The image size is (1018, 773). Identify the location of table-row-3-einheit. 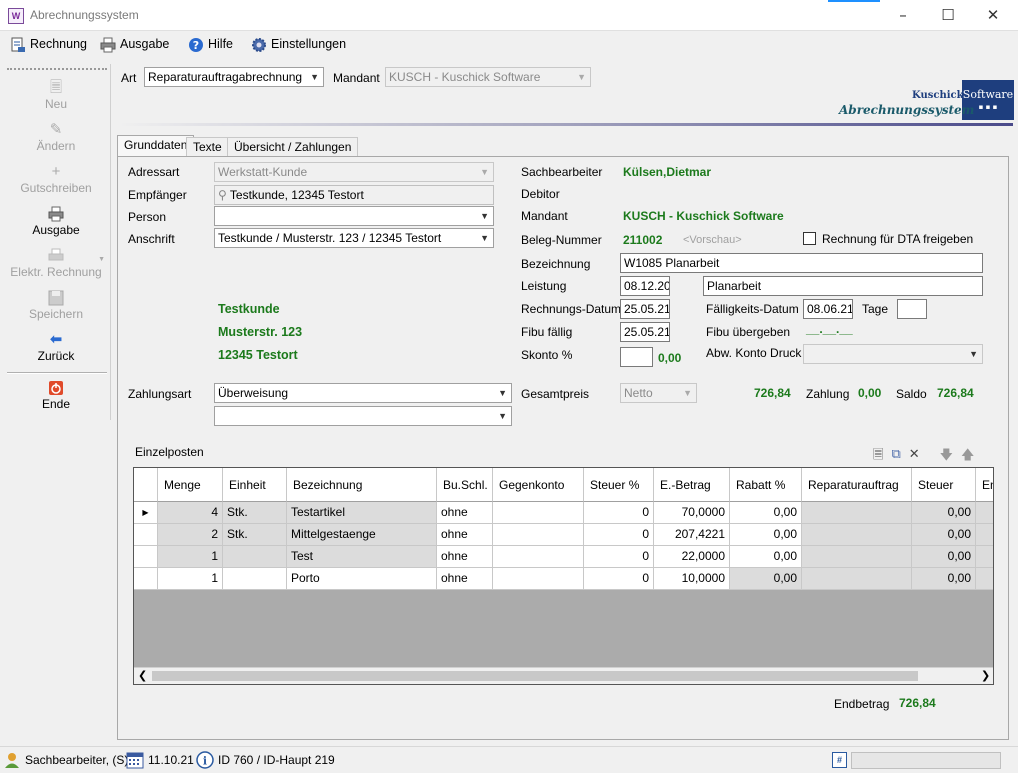
(255, 579).